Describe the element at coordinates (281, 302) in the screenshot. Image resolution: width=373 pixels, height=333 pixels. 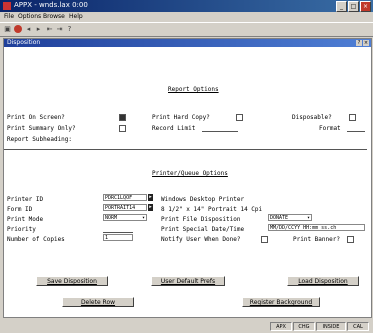
I see `register-background-button: Register Background` at that location.